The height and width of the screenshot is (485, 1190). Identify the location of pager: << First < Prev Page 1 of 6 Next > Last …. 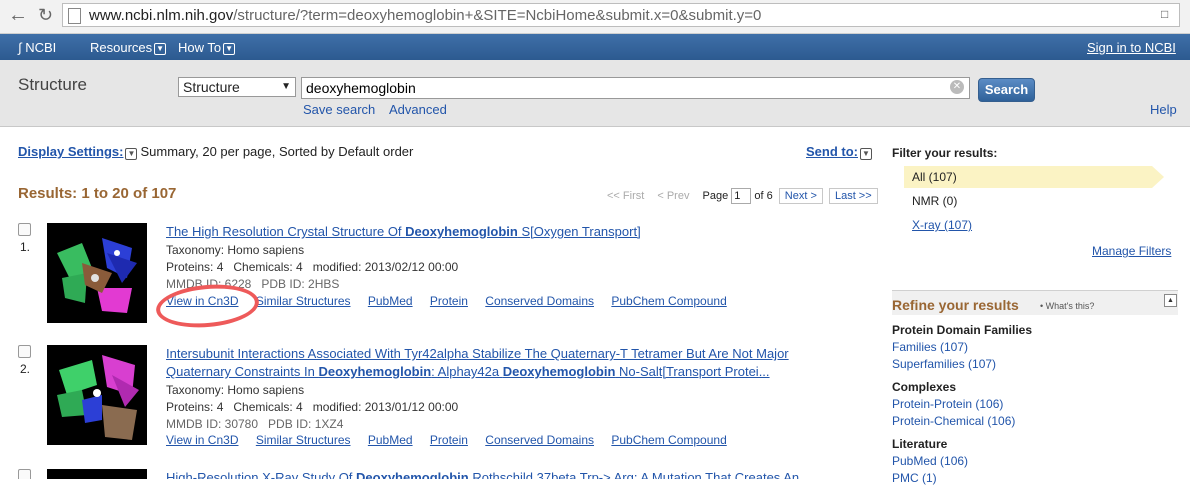
(742, 196).